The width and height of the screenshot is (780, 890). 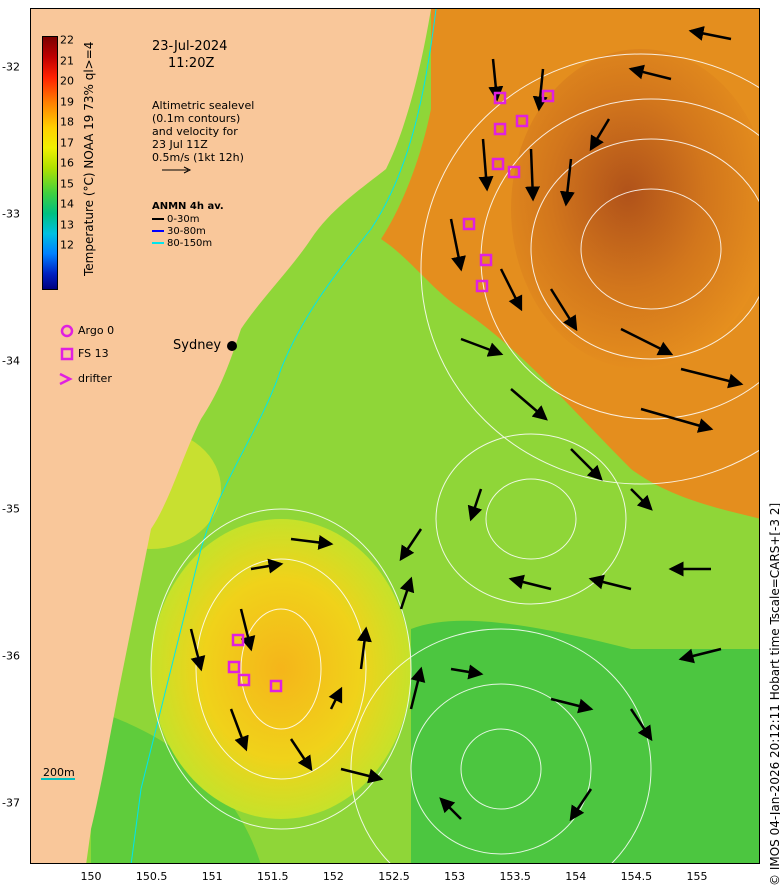 I want to click on colorbar-tick: 20, so click(x=67, y=81).